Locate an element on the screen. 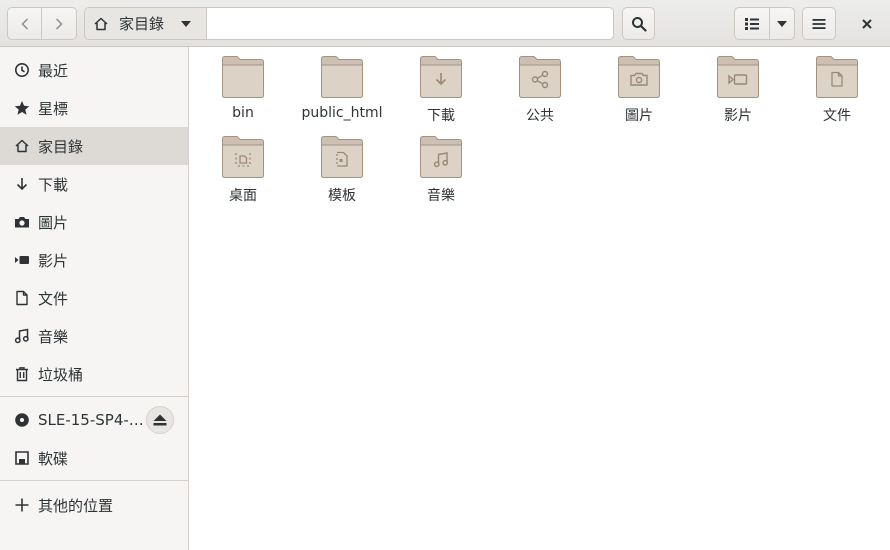  sidebar-item-home: 家目錄 is located at coordinates (94, 146).